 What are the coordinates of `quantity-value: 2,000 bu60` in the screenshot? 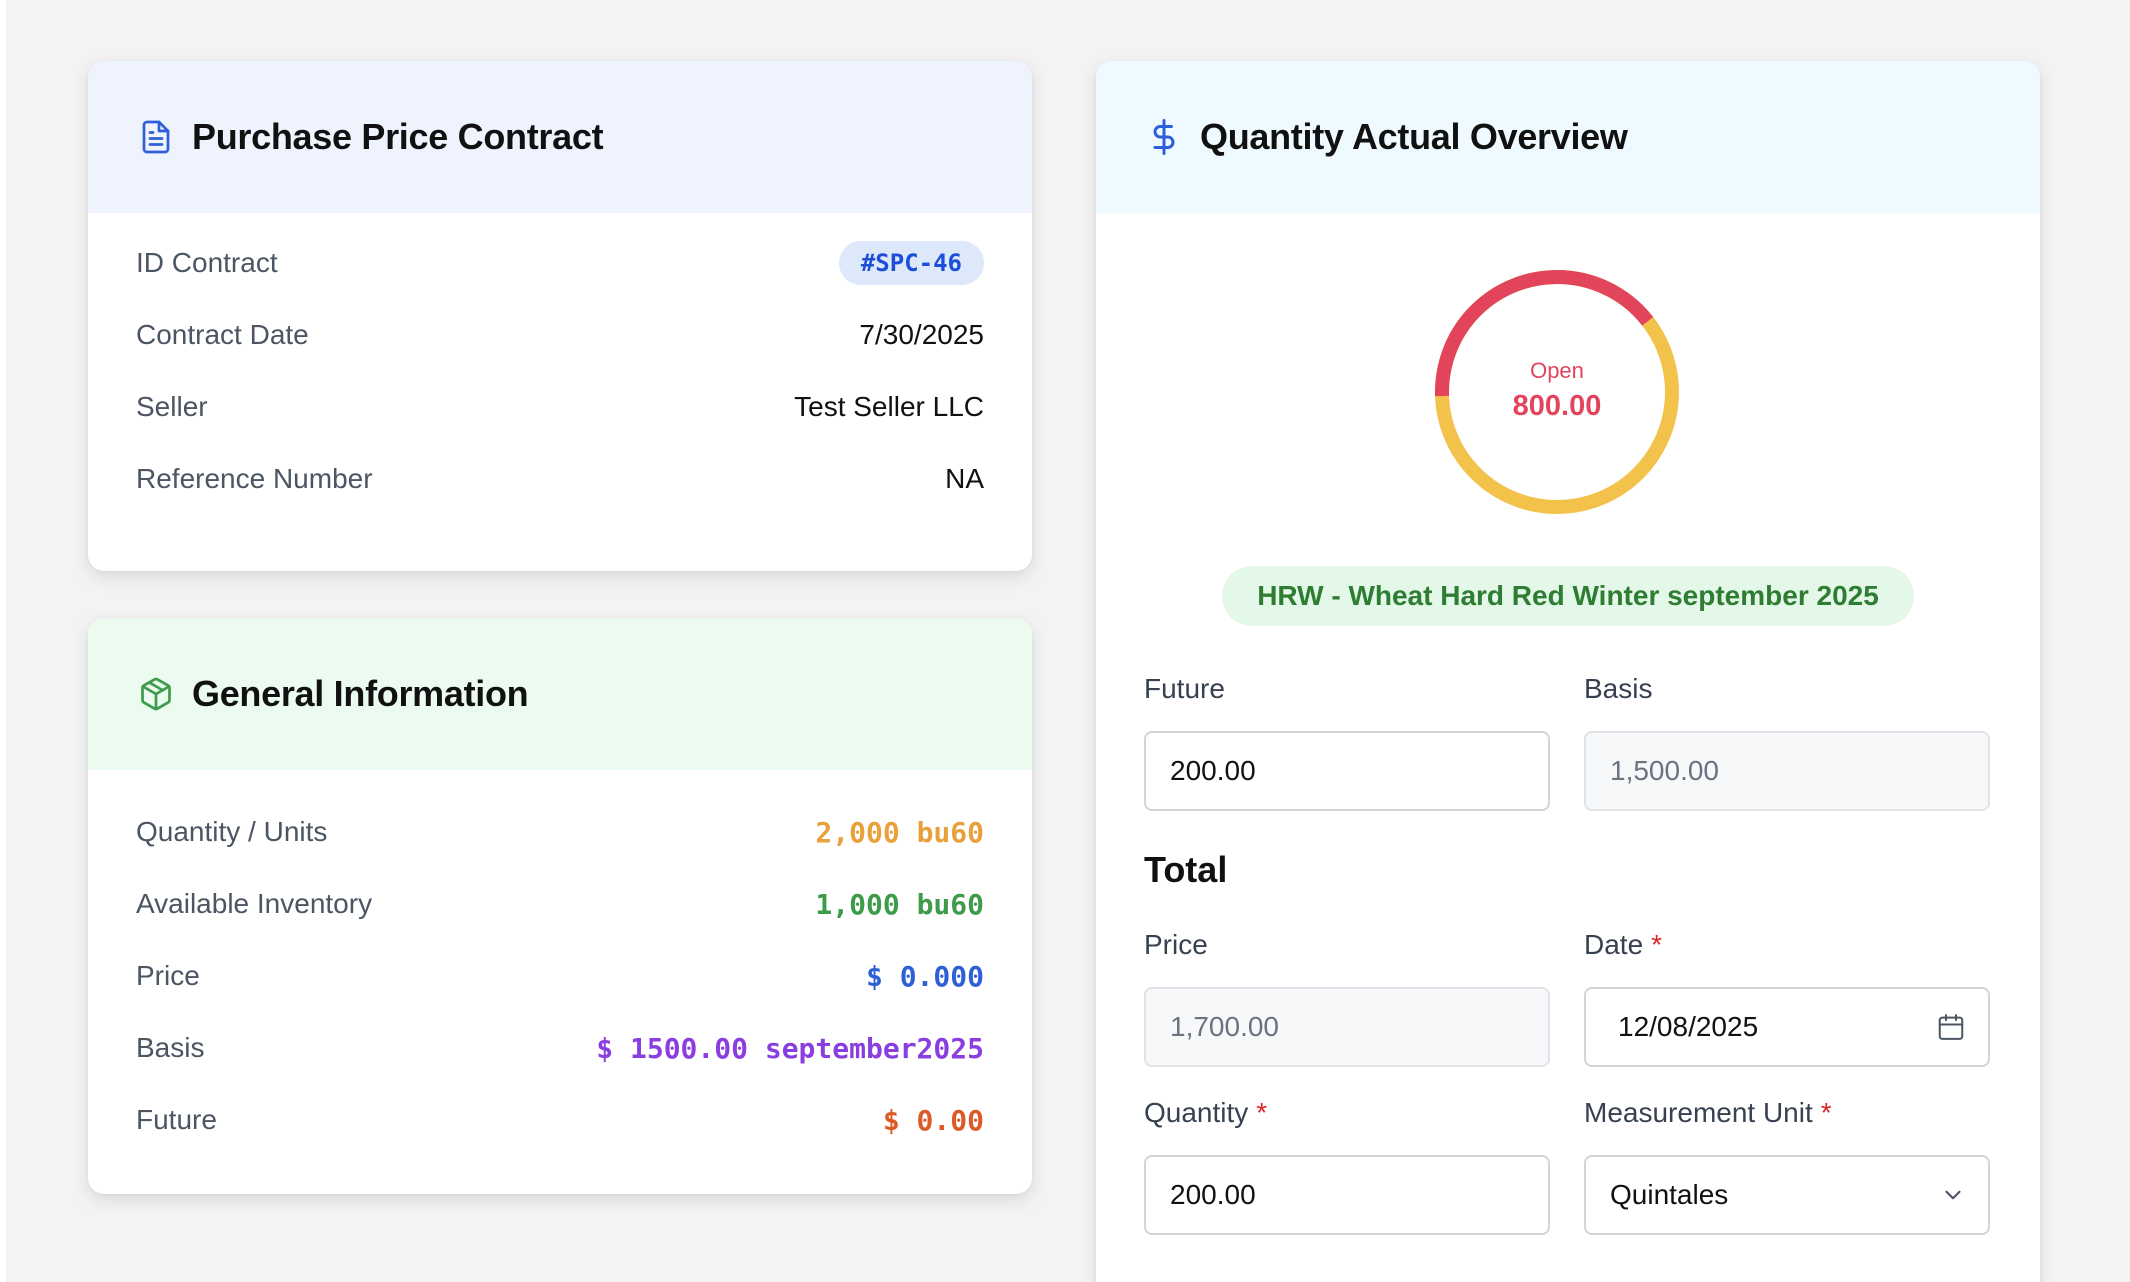 It's located at (899, 832).